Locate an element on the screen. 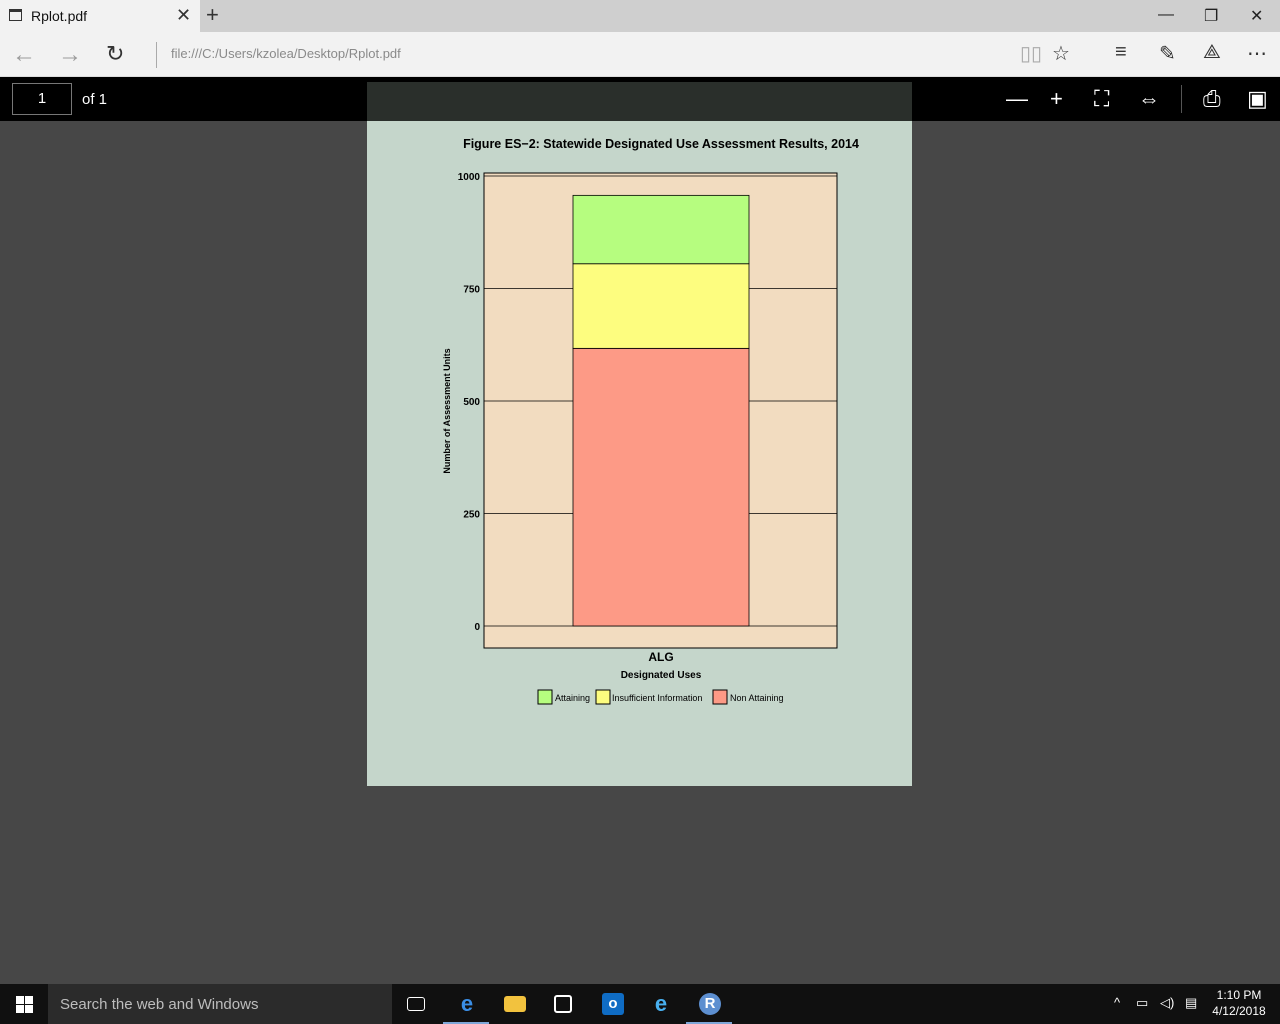 This screenshot has height=1024, width=1280. y-tick-label: 1000 is located at coordinates (469, 177).